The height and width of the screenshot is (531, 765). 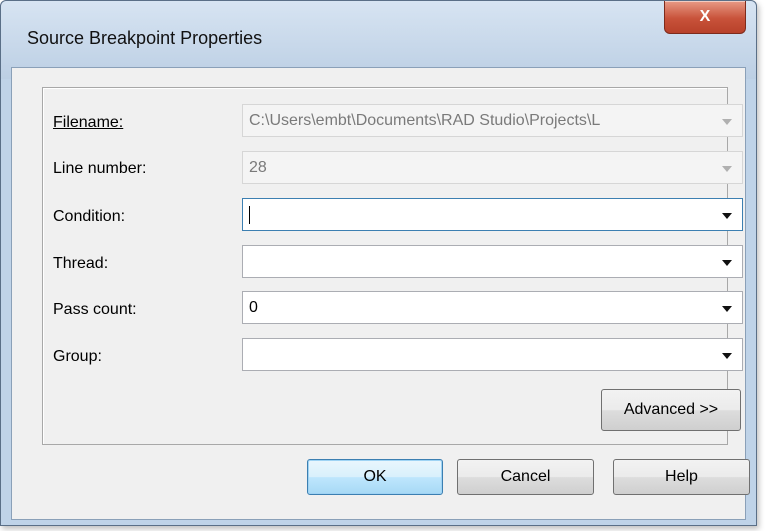 What do you see at coordinates (727, 263) in the screenshot?
I see `thread-dropdown-arrow-icon` at bounding box center [727, 263].